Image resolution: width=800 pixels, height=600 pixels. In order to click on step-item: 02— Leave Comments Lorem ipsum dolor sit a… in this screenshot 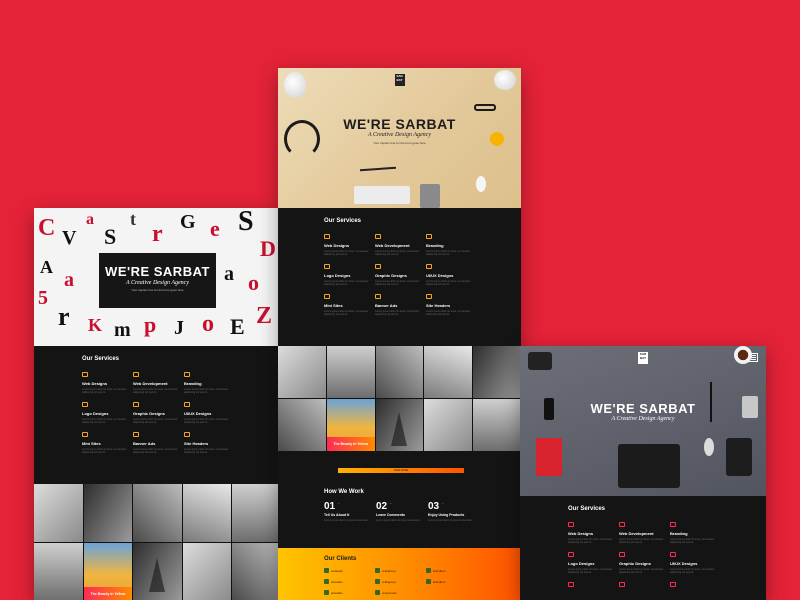, I will do `click(402, 511)`.